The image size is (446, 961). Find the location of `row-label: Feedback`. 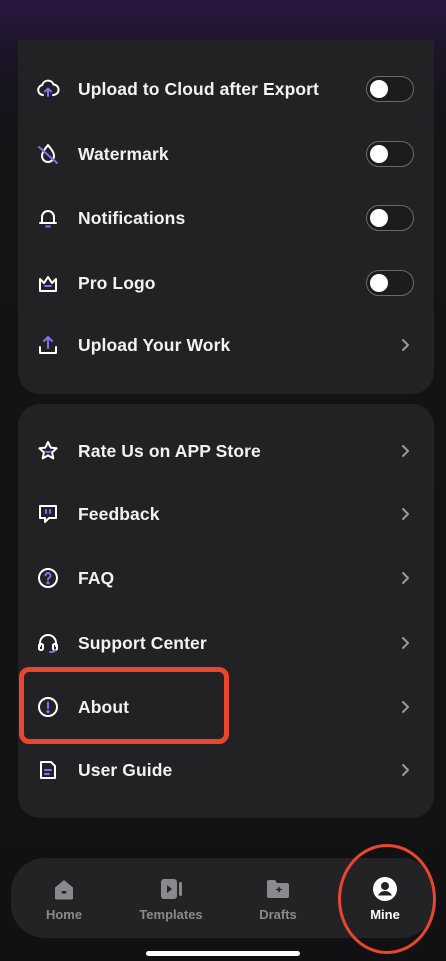

row-label: Feedback is located at coordinates (119, 513).